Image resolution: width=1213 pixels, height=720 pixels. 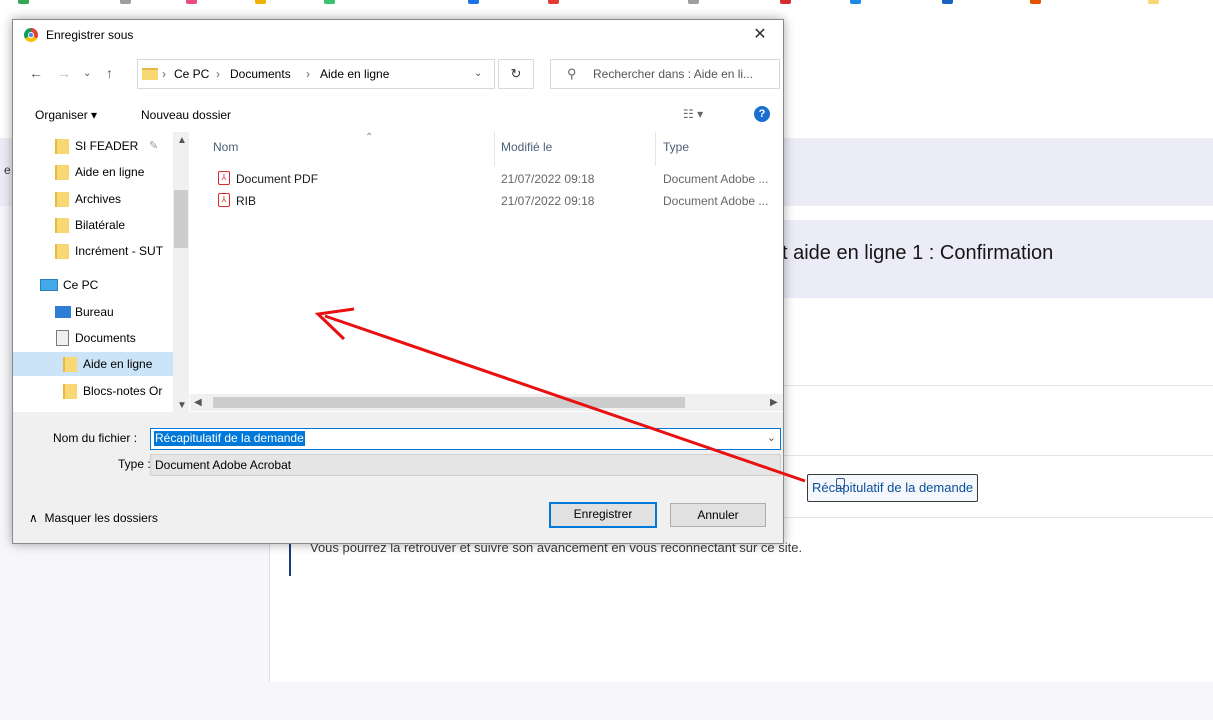 What do you see at coordinates (225, 147) in the screenshot?
I see `column-header-name: Nom` at bounding box center [225, 147].